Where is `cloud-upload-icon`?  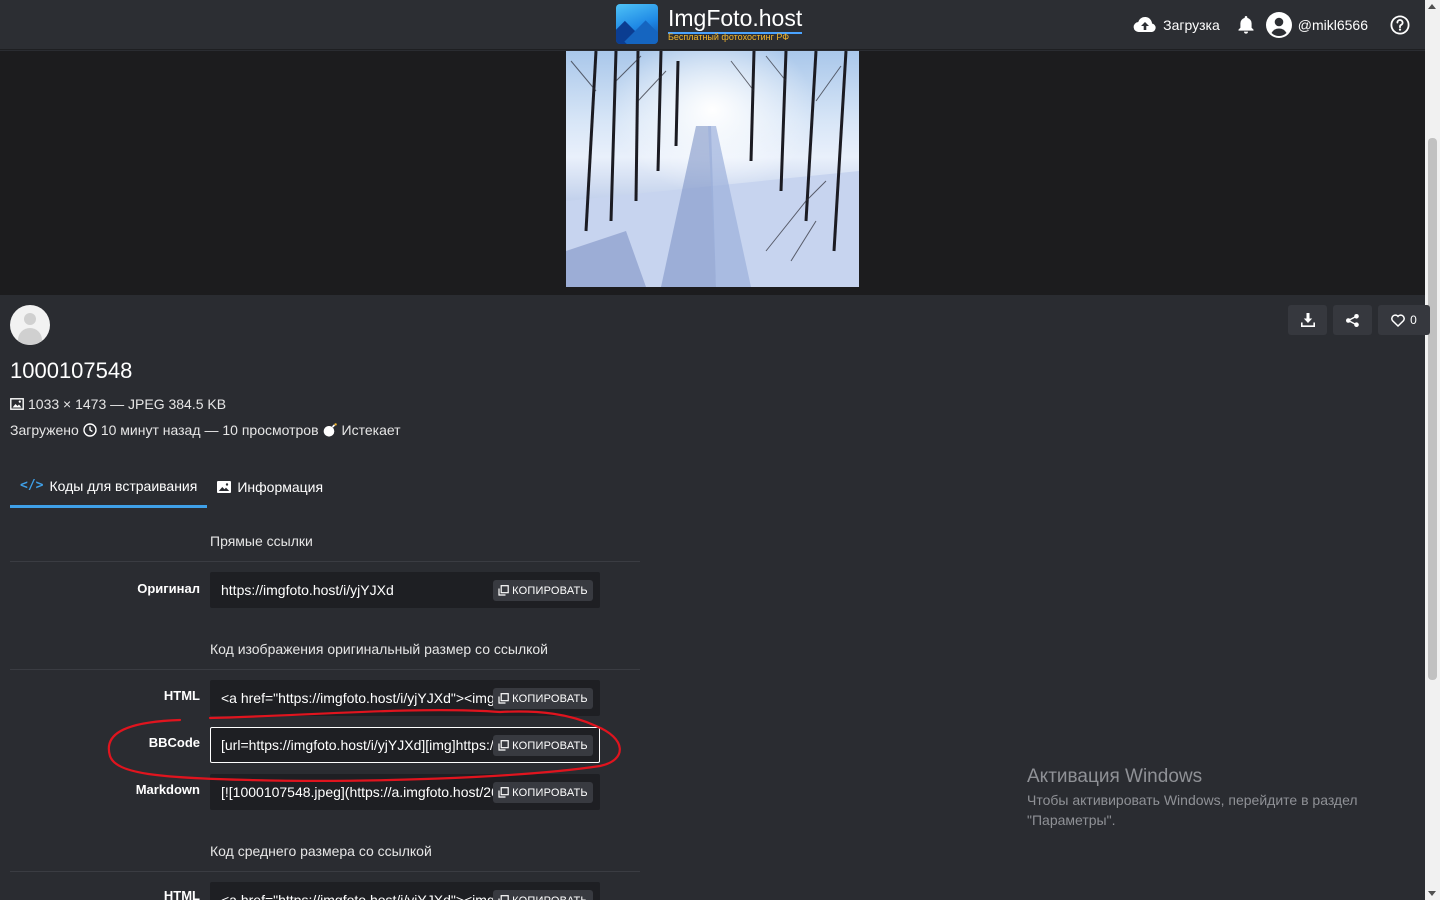
cloud-upload-icon is located at coordinates (1144, 24).